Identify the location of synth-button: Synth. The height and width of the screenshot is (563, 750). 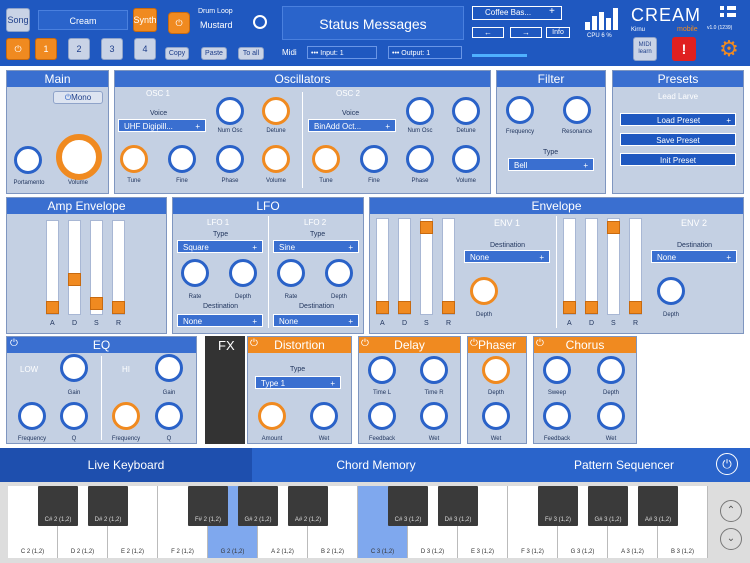
(145, 20).